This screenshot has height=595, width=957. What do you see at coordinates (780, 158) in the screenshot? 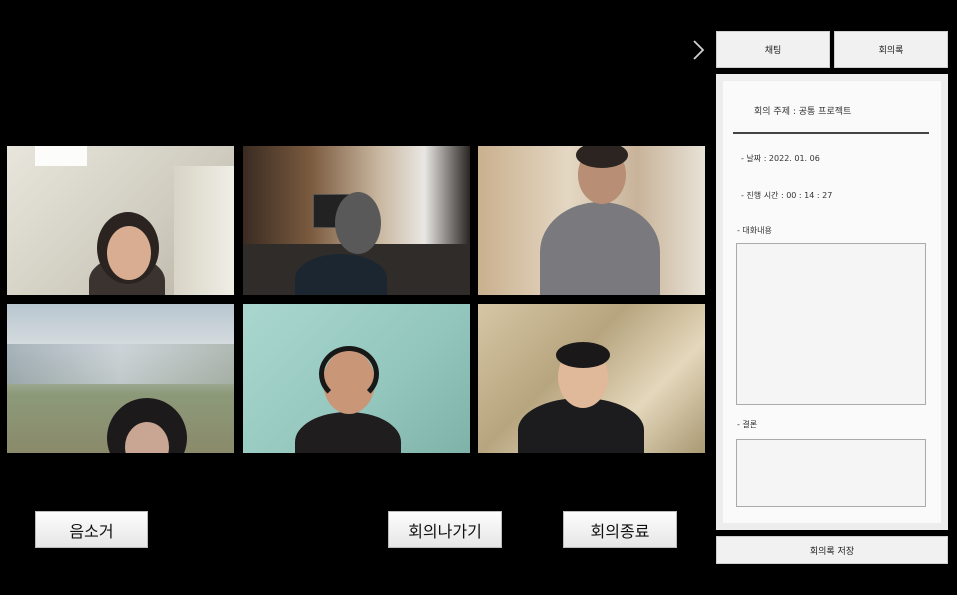
I see `date-text: - 날짜 : 2022. 01. 06` at bounding box center [780, 158].